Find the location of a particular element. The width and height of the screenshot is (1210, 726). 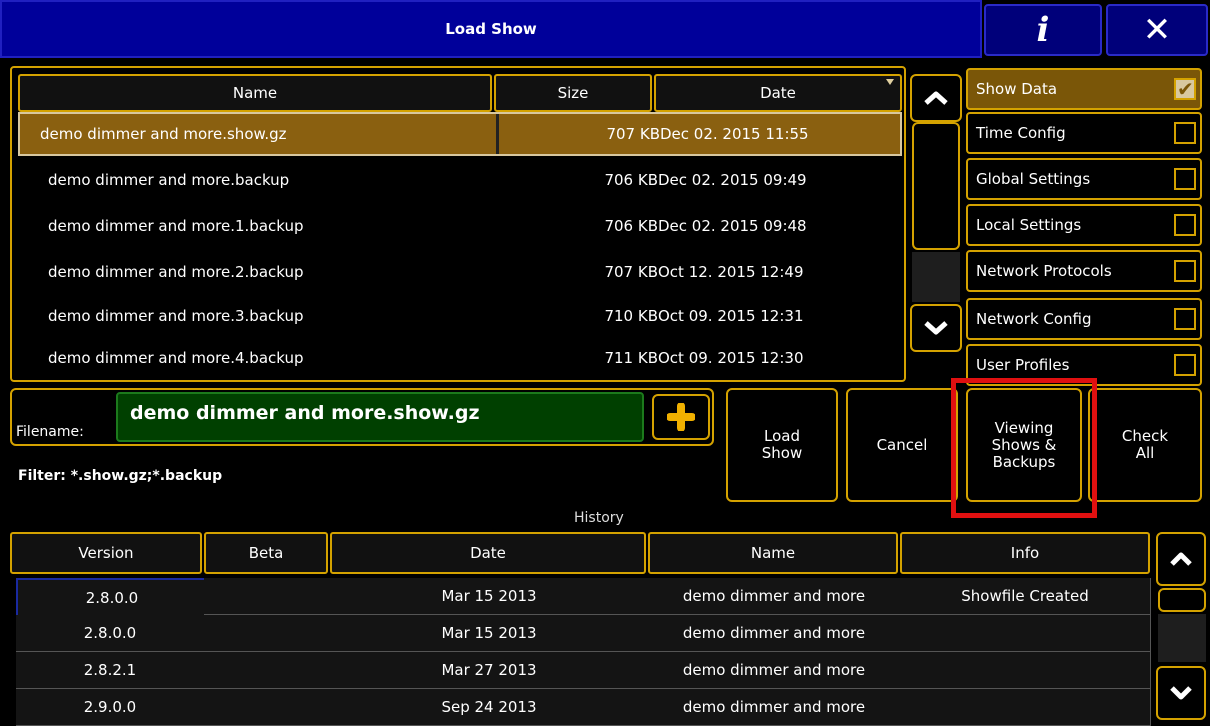

filename-label: Filename: is located at coordinates (50, 432).